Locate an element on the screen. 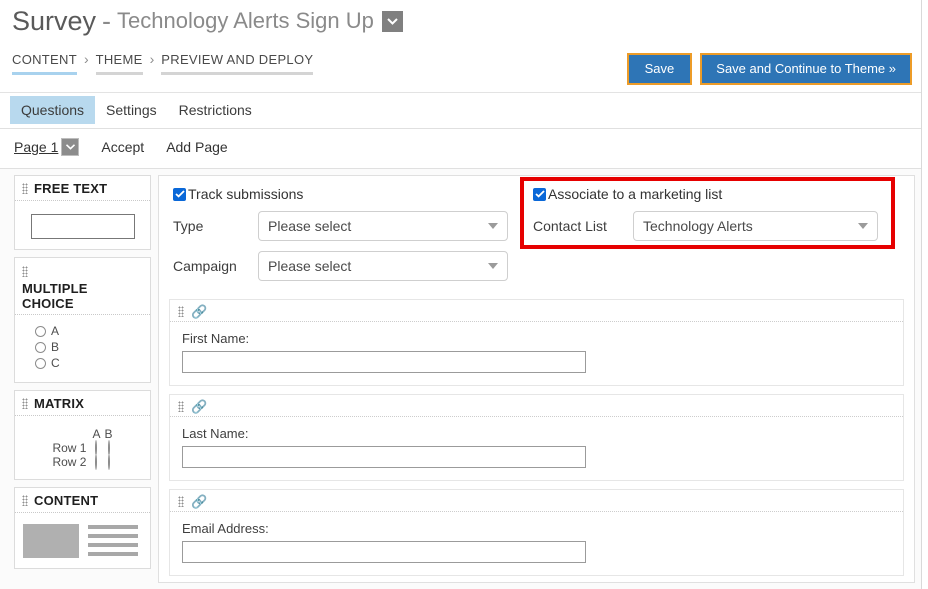 This screenshot has width=928, height=589. palette-item-header: MULTIPLE CHOICE is located at coordinates (82, 286).